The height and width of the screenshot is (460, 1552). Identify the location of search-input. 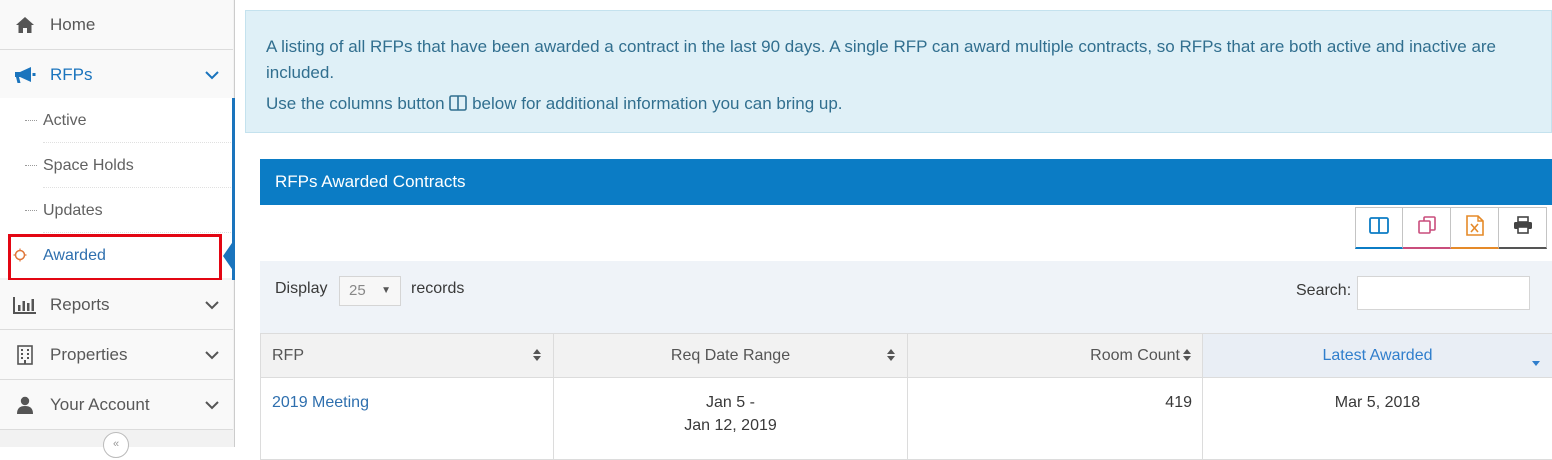
(1443, 293).